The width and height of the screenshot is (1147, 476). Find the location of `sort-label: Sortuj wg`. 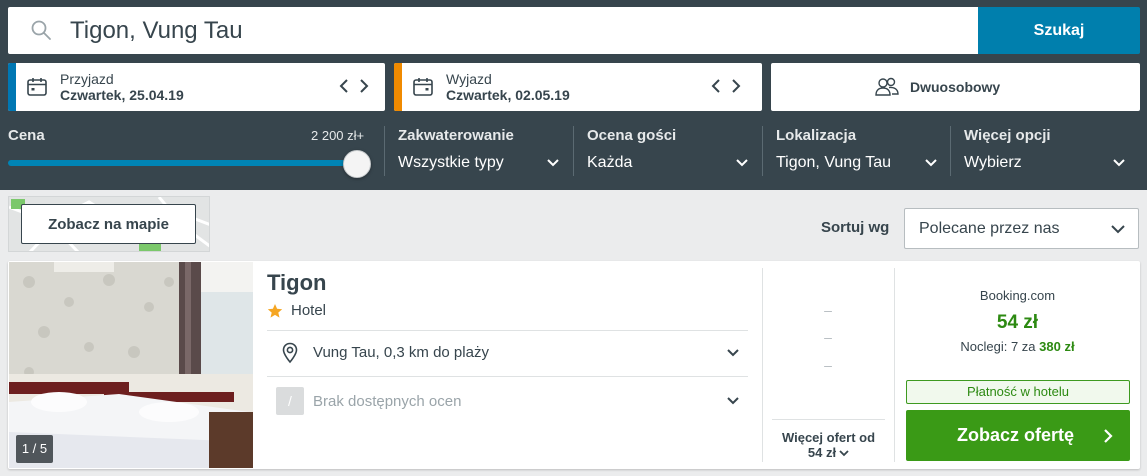

sort-label: Sortuj wg is located at coordinates (855, 227).